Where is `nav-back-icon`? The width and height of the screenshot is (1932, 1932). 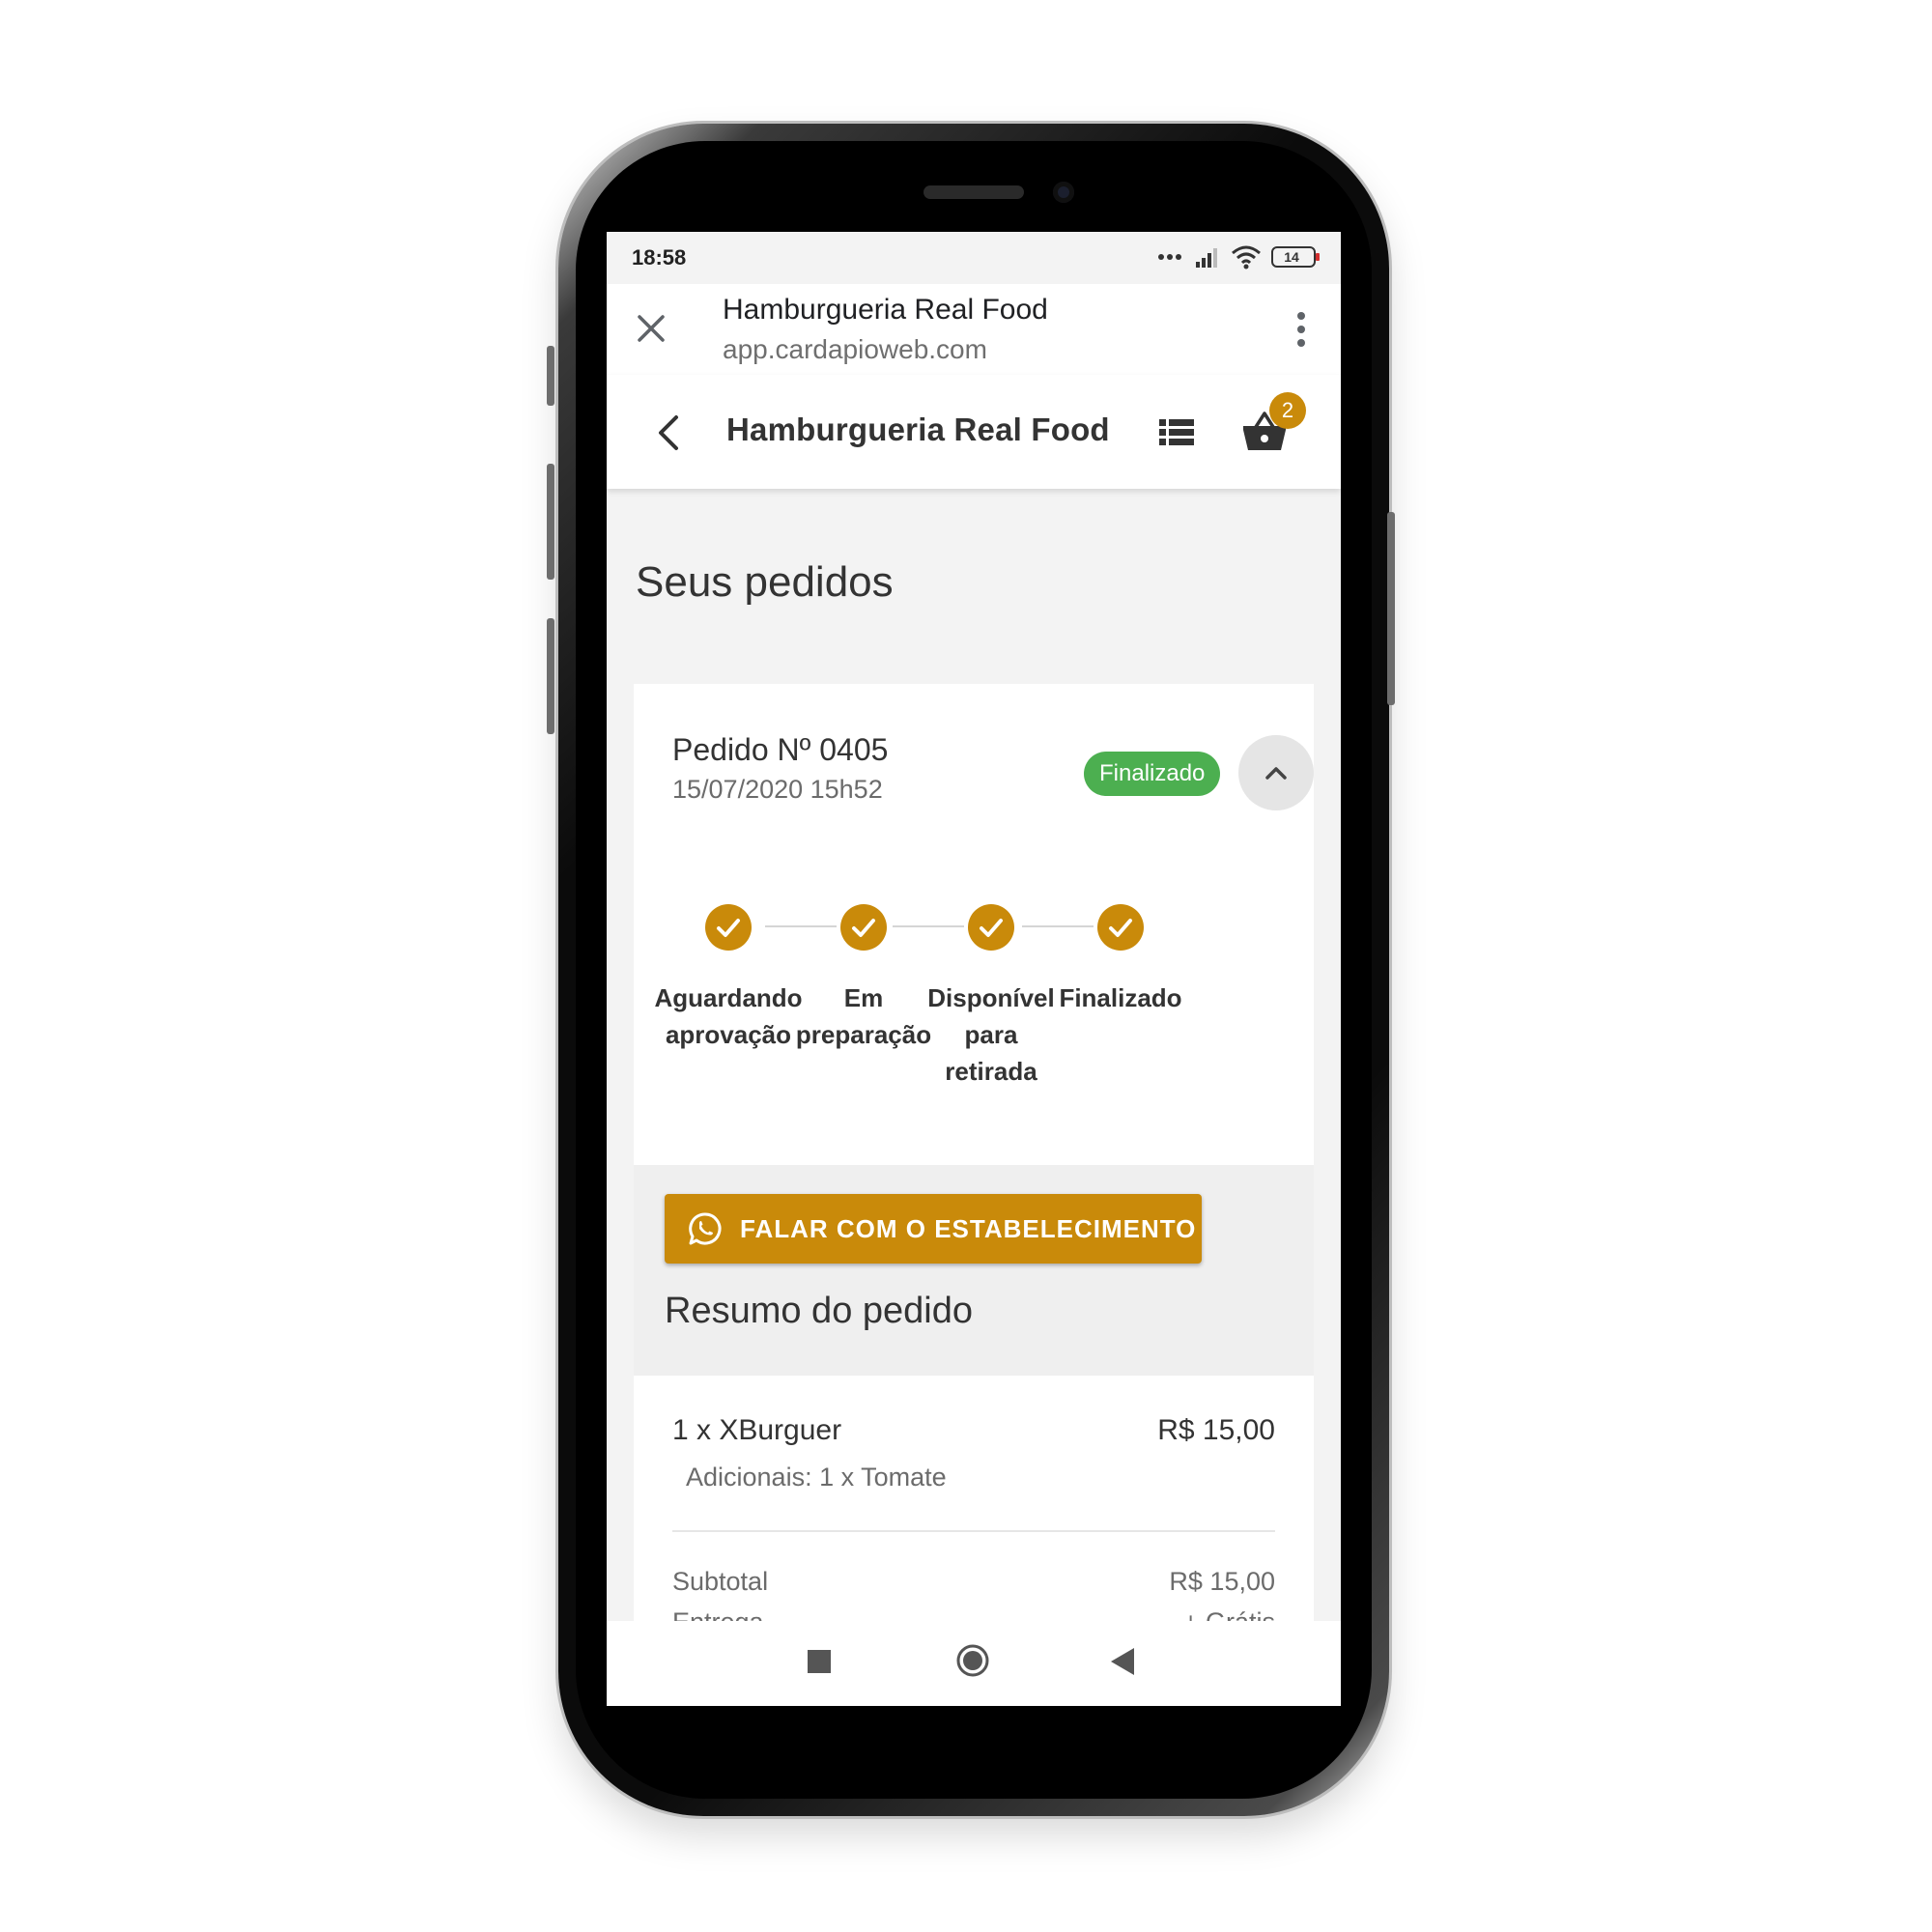 nav-back-icon is located at coordinates (1122, 1661).